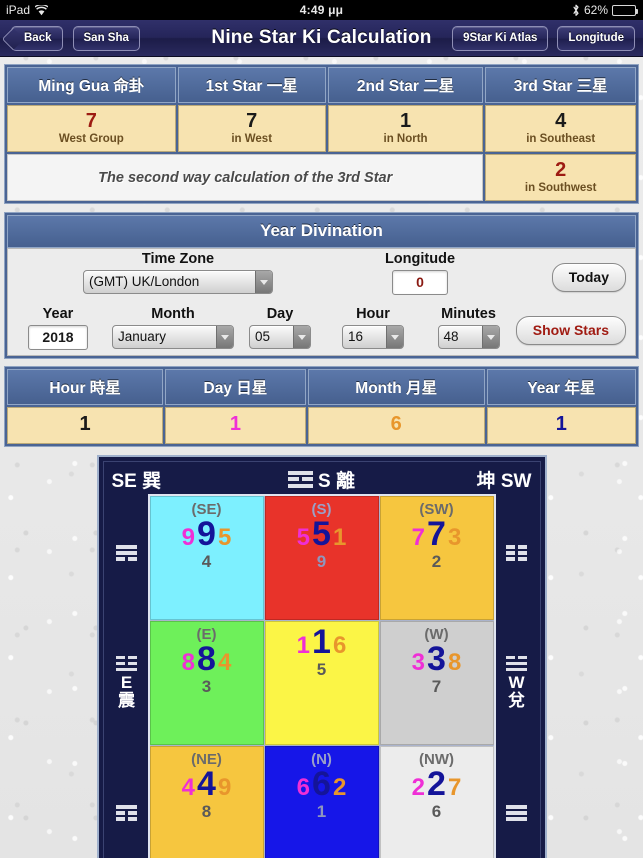 Image resolution: width=643 pixels, height=858 pixels. I want to click on loshu-cell-ne: (NE) 4 4 9 8, so click(206, 802).